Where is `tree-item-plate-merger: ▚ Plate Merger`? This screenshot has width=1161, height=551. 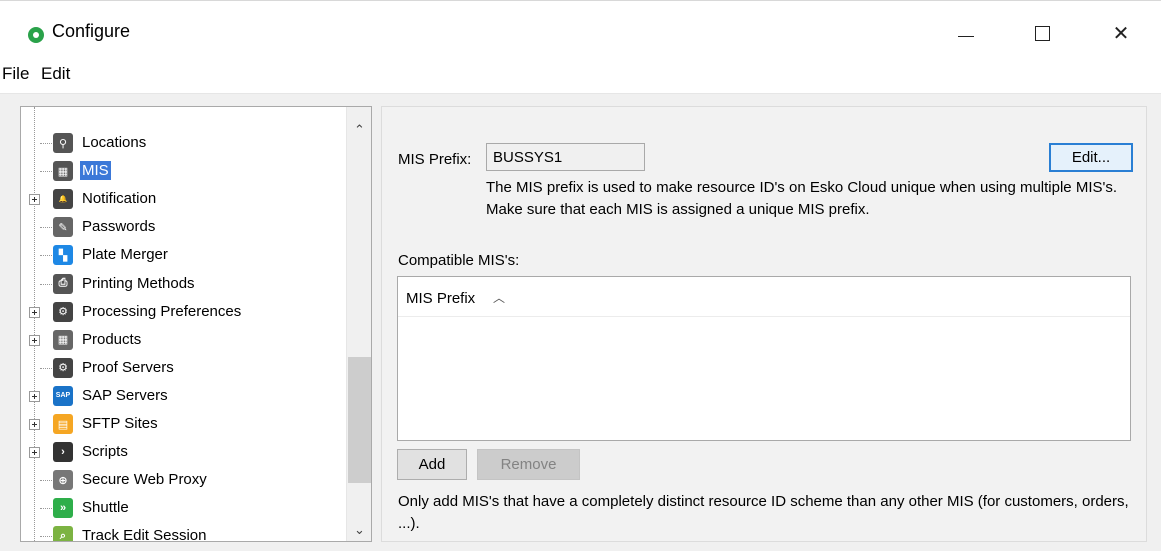
tree-item-plate-merger: ▚ Plate Merger is located at coordinates (181, 255).